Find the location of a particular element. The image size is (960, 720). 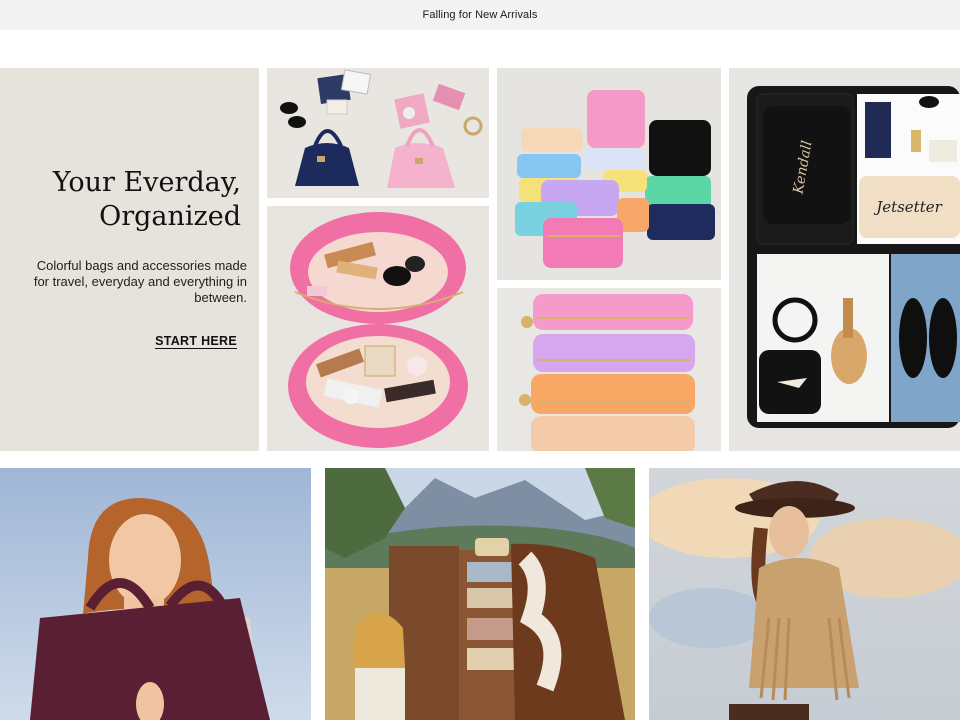

announcement-bar: Falling for New Arrivals is located at coordinates (480, 15).